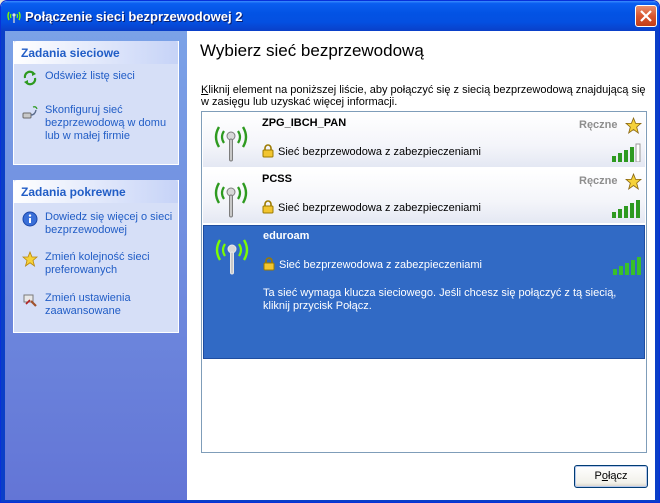 This screenshot has height=503, width=660. Describe the element at coordinates (30, 219) in the screenshot. I see `info-icon` at that location.